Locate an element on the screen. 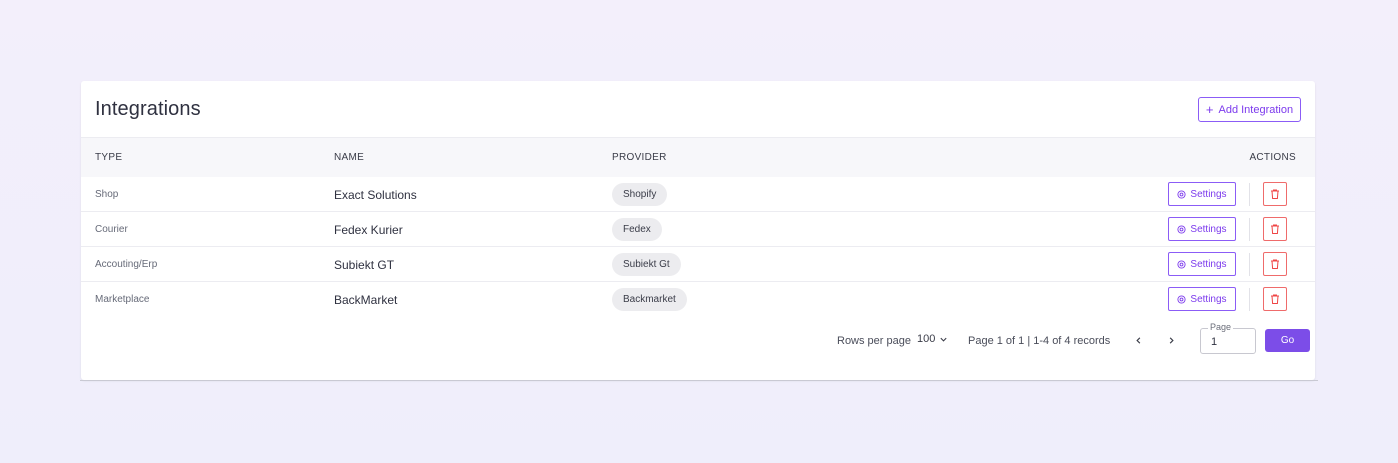 This screenshot has height=463, width=1398. card-divider is located at coordinates (699, 380).